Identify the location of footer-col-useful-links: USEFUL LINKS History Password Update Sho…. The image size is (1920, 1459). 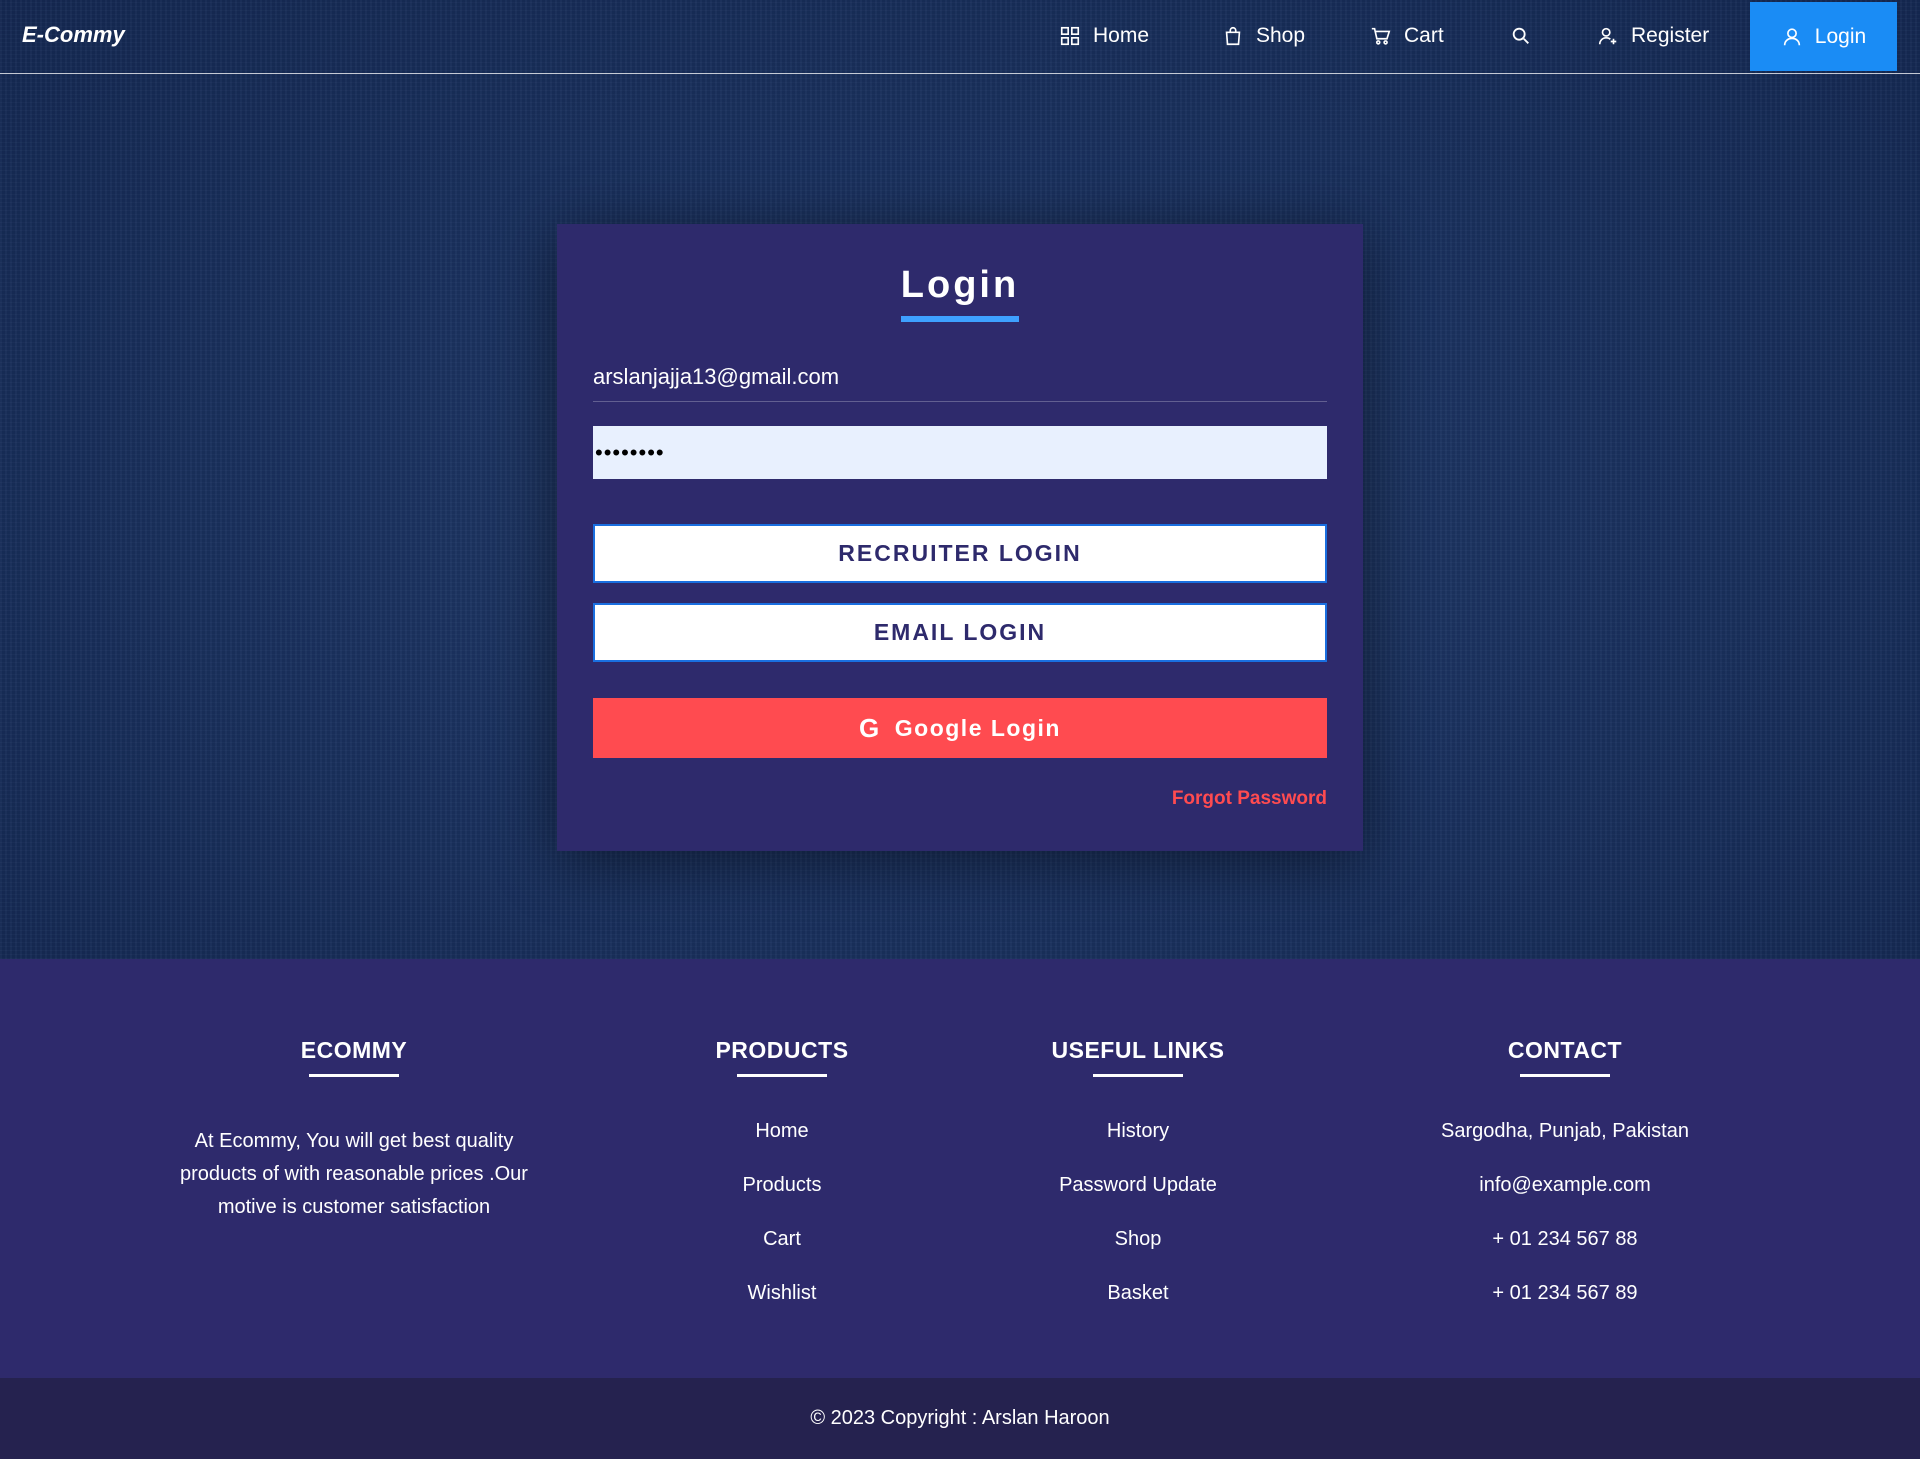
(1138, 1186).